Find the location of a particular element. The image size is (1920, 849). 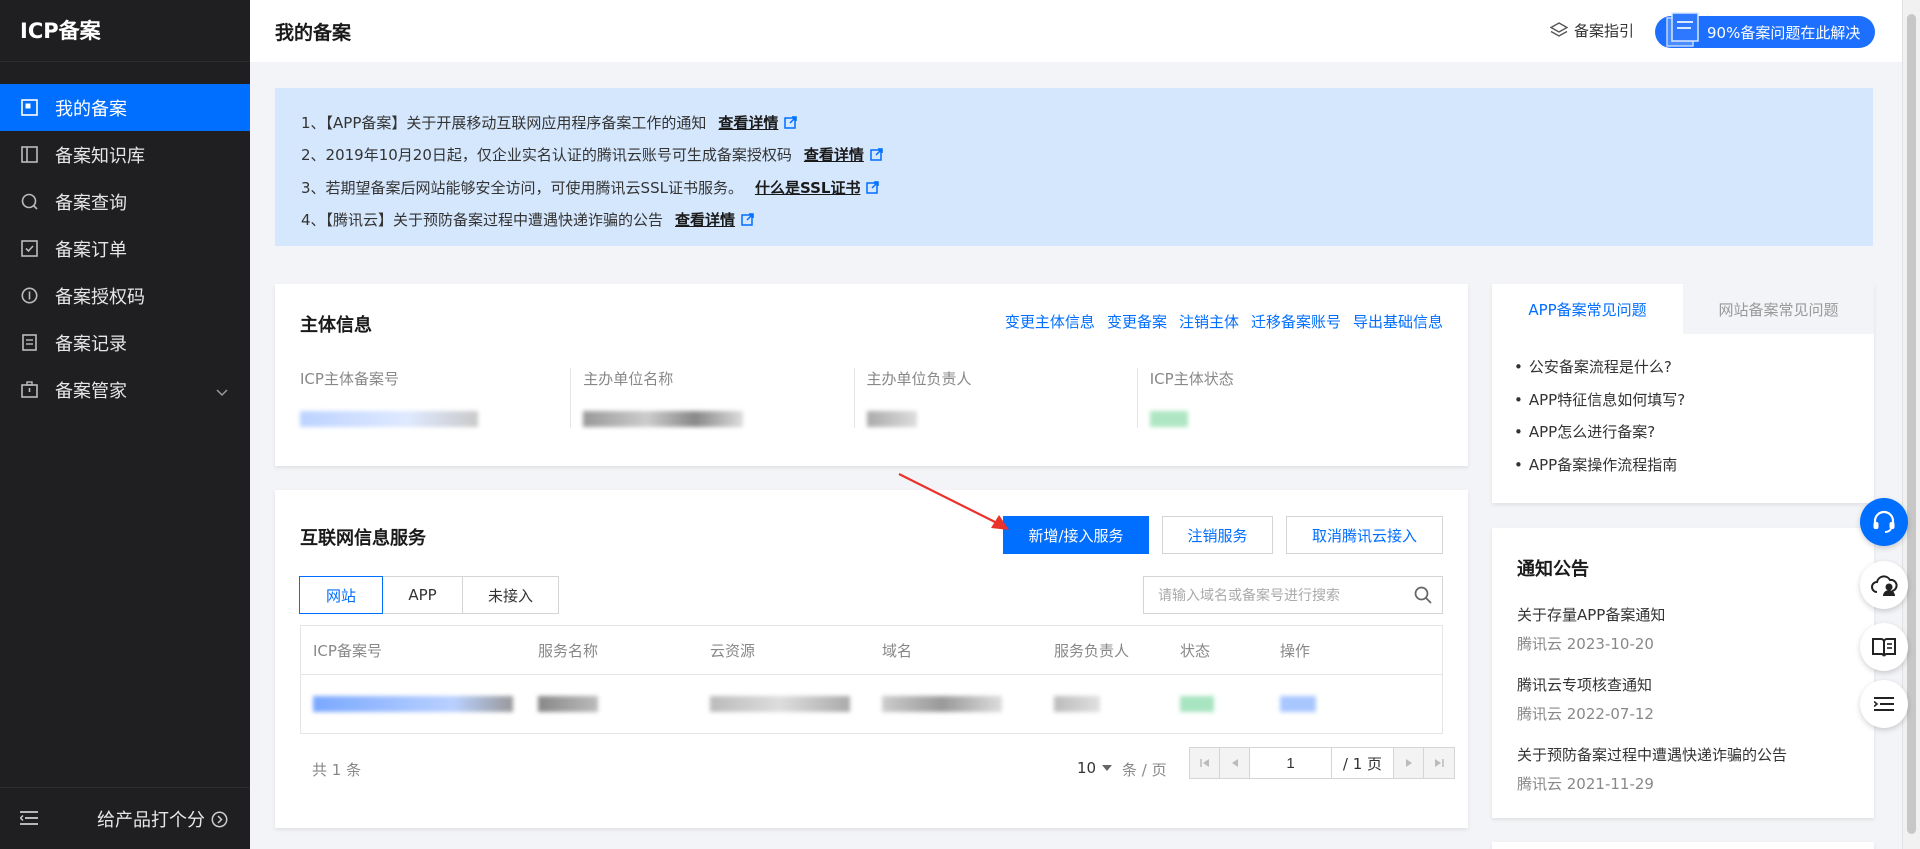

first-page-button is located at coordinates (1205, 763).